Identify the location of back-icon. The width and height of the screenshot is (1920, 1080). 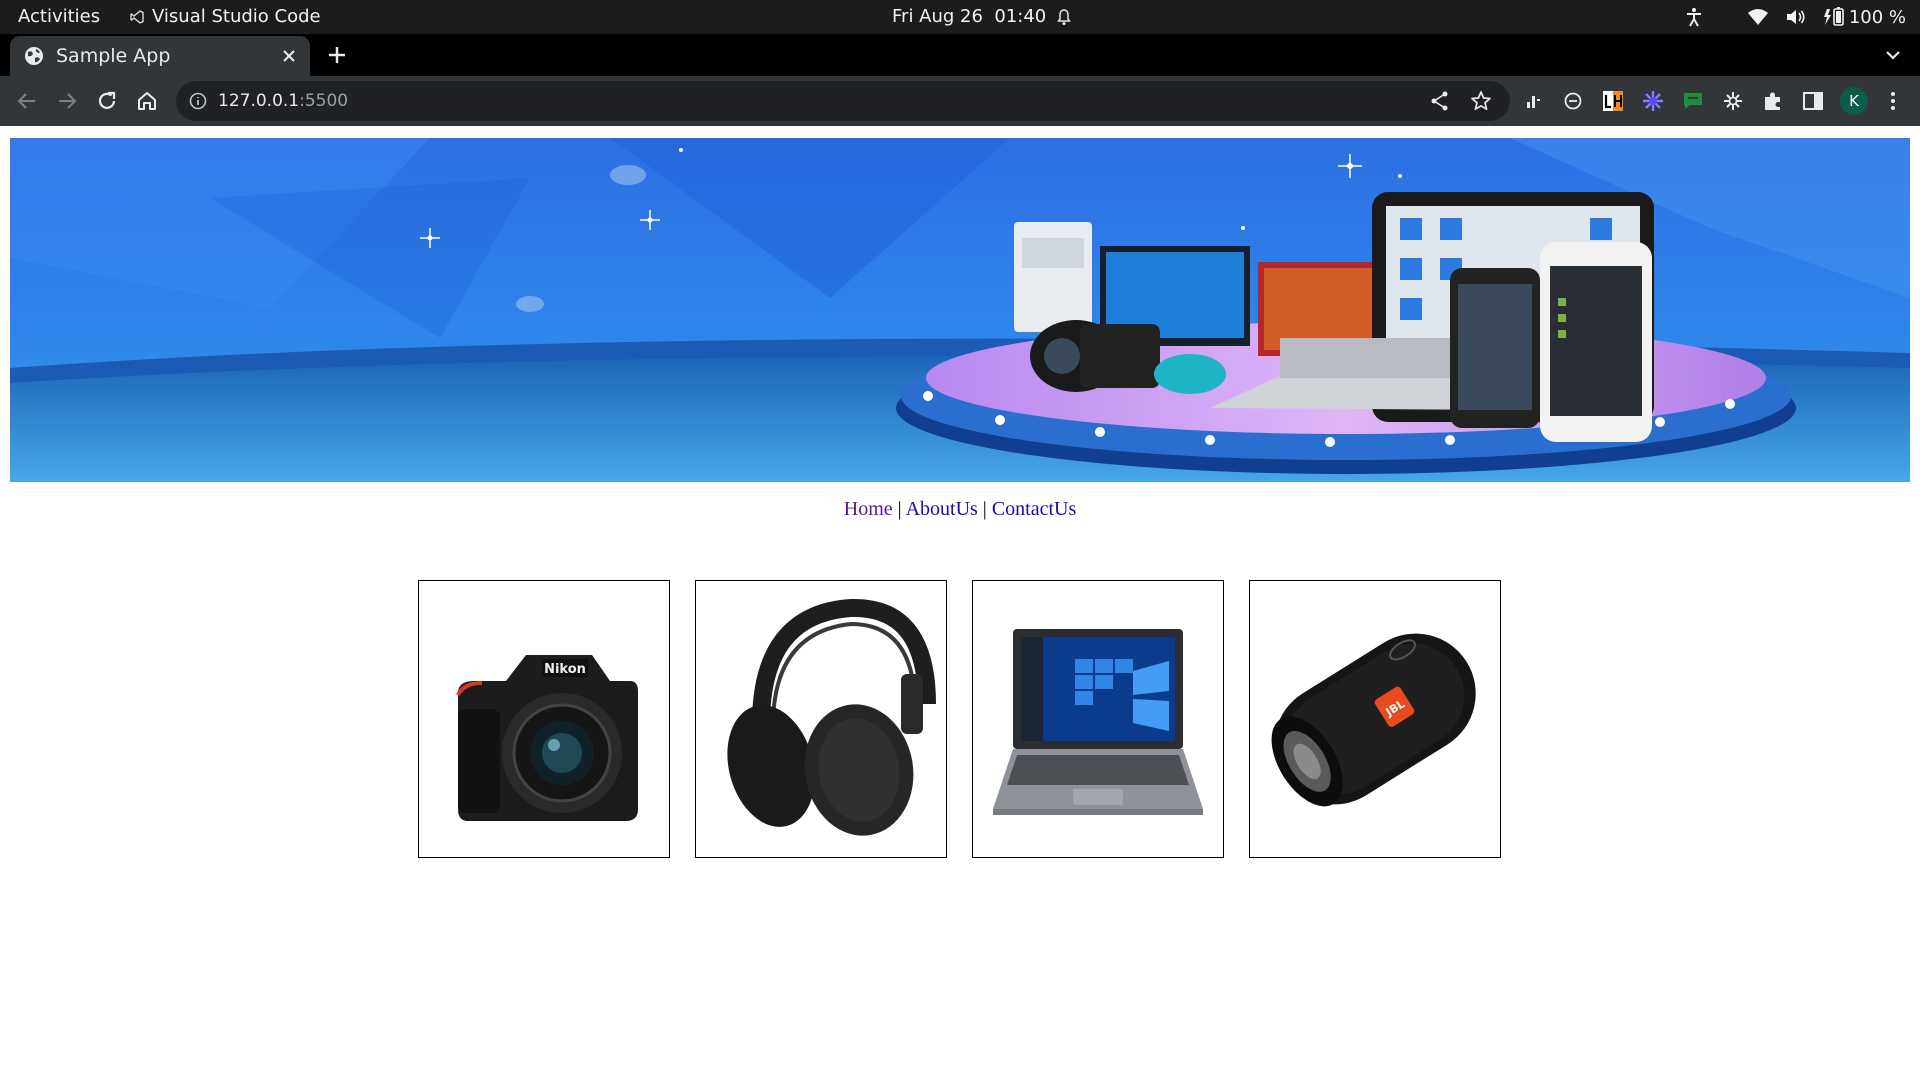
(27, 101).